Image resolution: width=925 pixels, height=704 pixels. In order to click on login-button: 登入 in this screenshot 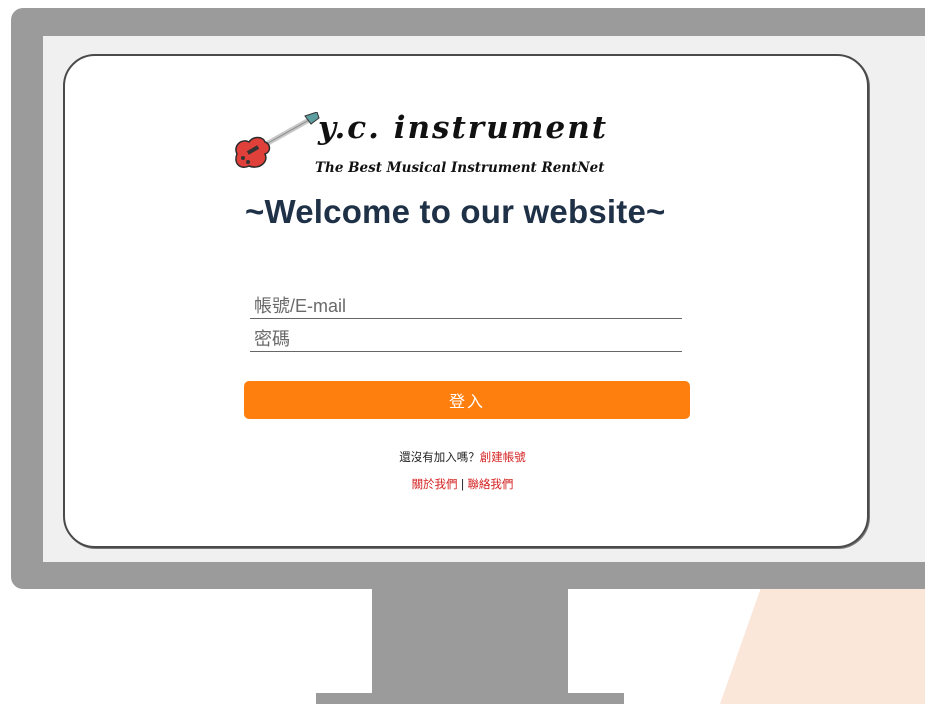, I will do `click(467, 400)`.